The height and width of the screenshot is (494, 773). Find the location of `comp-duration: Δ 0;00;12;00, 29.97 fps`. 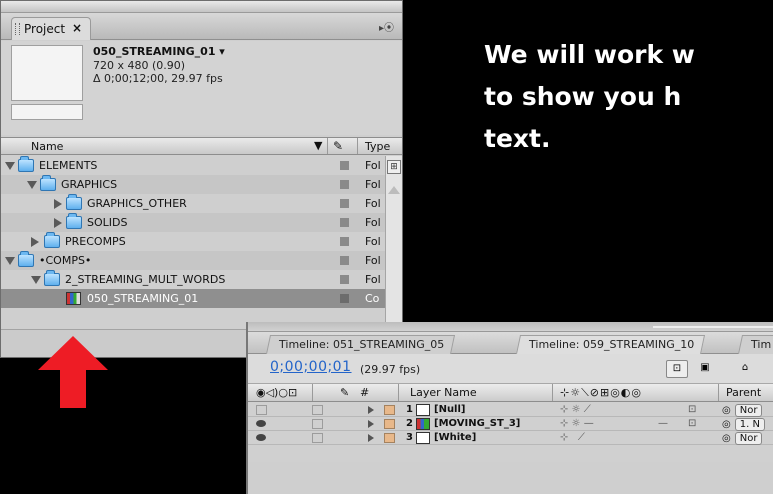

comp-duration: Δ 0;00;12;00, 29.97 fps is located at coordinates (158, 78).